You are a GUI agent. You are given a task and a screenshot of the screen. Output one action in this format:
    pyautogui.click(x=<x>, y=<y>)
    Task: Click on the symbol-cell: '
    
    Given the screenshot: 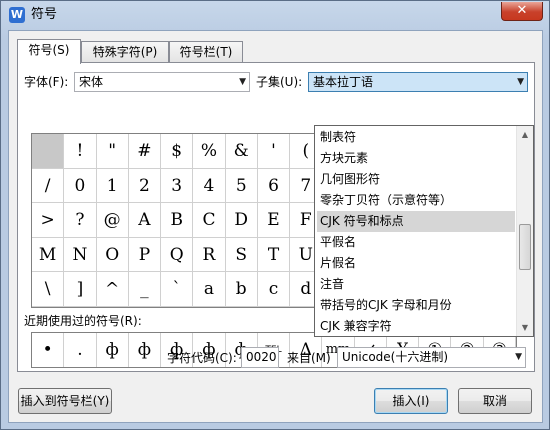 What is the action you would take?
    pyautogui.click(x=274, y=151)
    